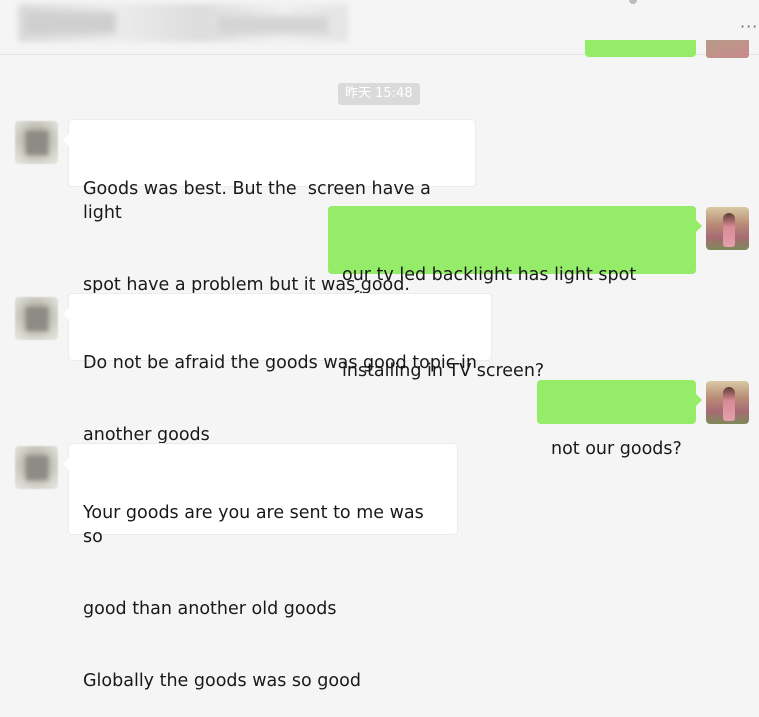 The image size is (759, 717). What do you see at coordinates (619, 419) in the screenshot?
I see `outgoing-message-bubble: not our goods?` at bounding box center [619, 419].